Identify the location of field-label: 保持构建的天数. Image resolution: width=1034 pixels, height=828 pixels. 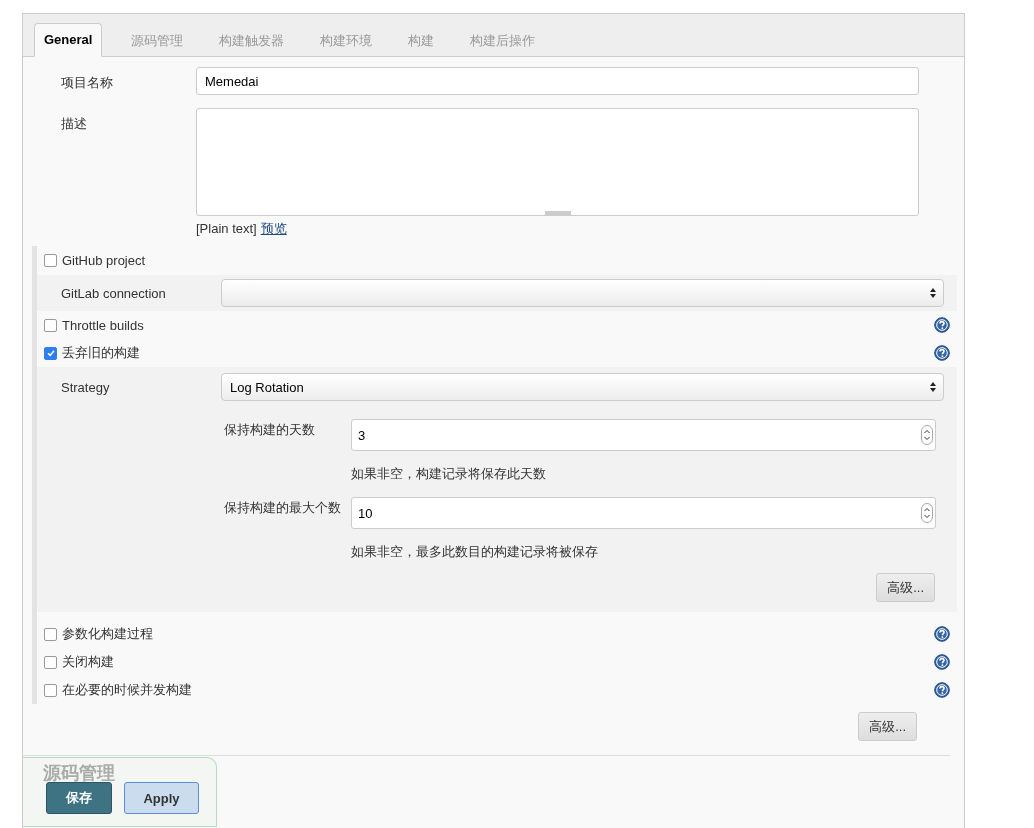
(269, 430).